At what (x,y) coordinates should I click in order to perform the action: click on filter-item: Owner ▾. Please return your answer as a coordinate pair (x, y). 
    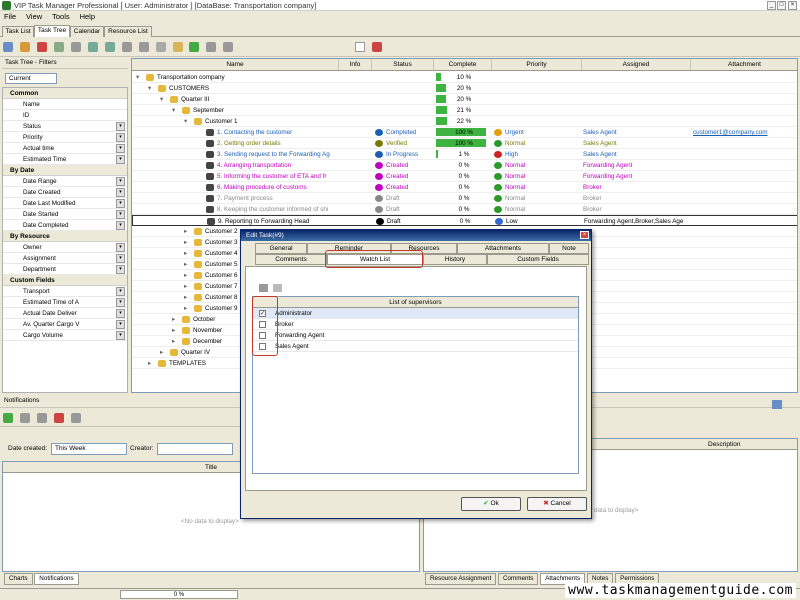
    Looking at the image, I should click on (65, 247).